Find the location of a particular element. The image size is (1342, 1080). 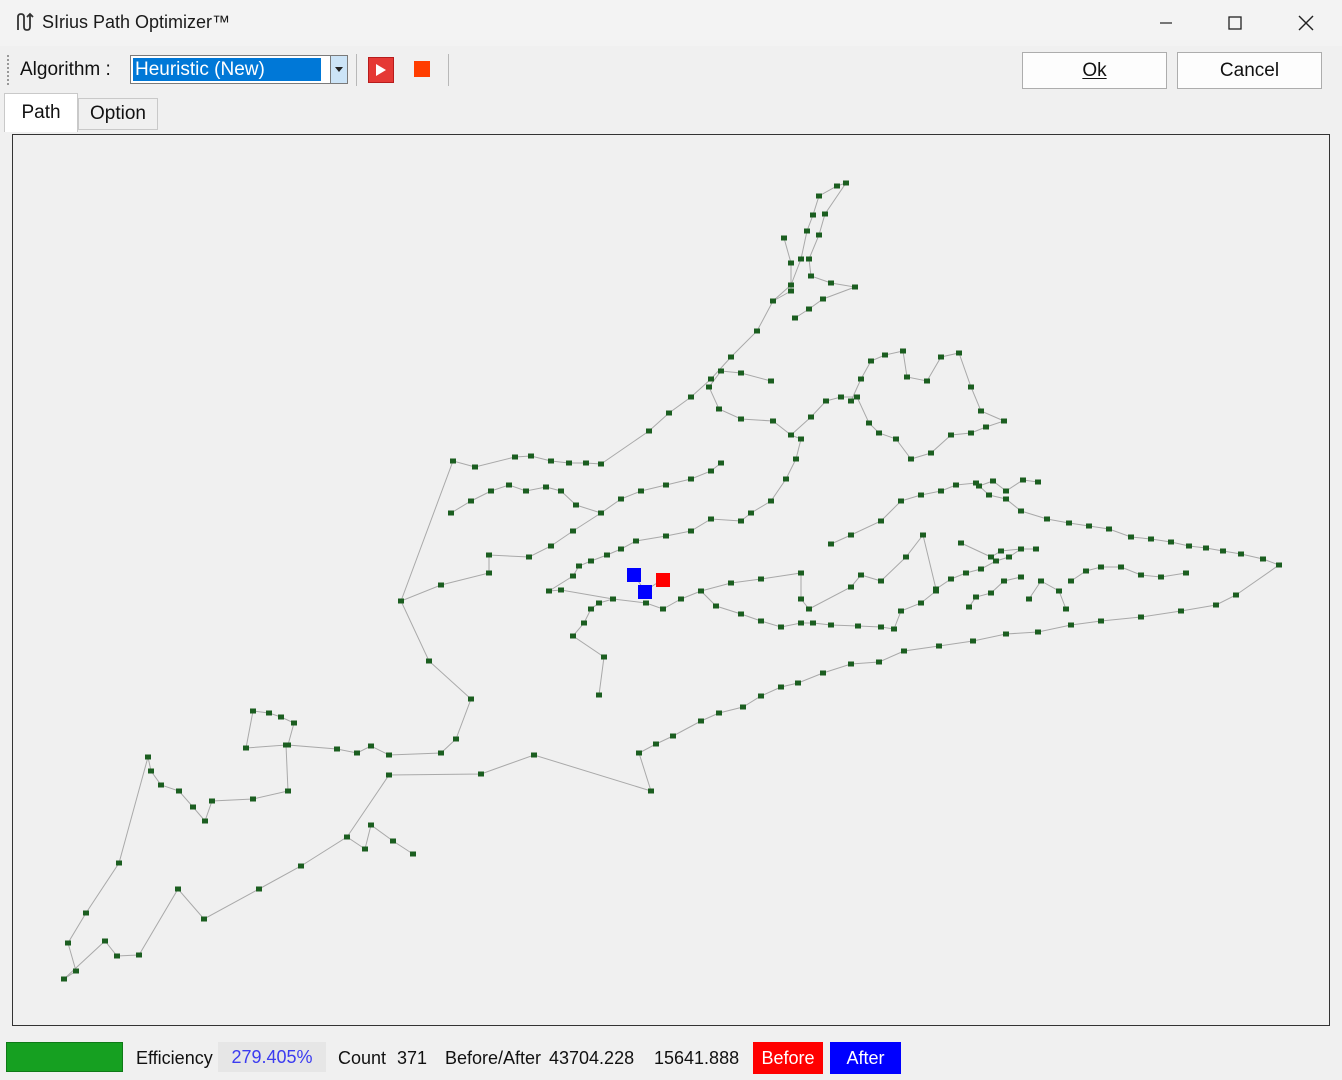

path-segment is located at coordinates (733, 643).